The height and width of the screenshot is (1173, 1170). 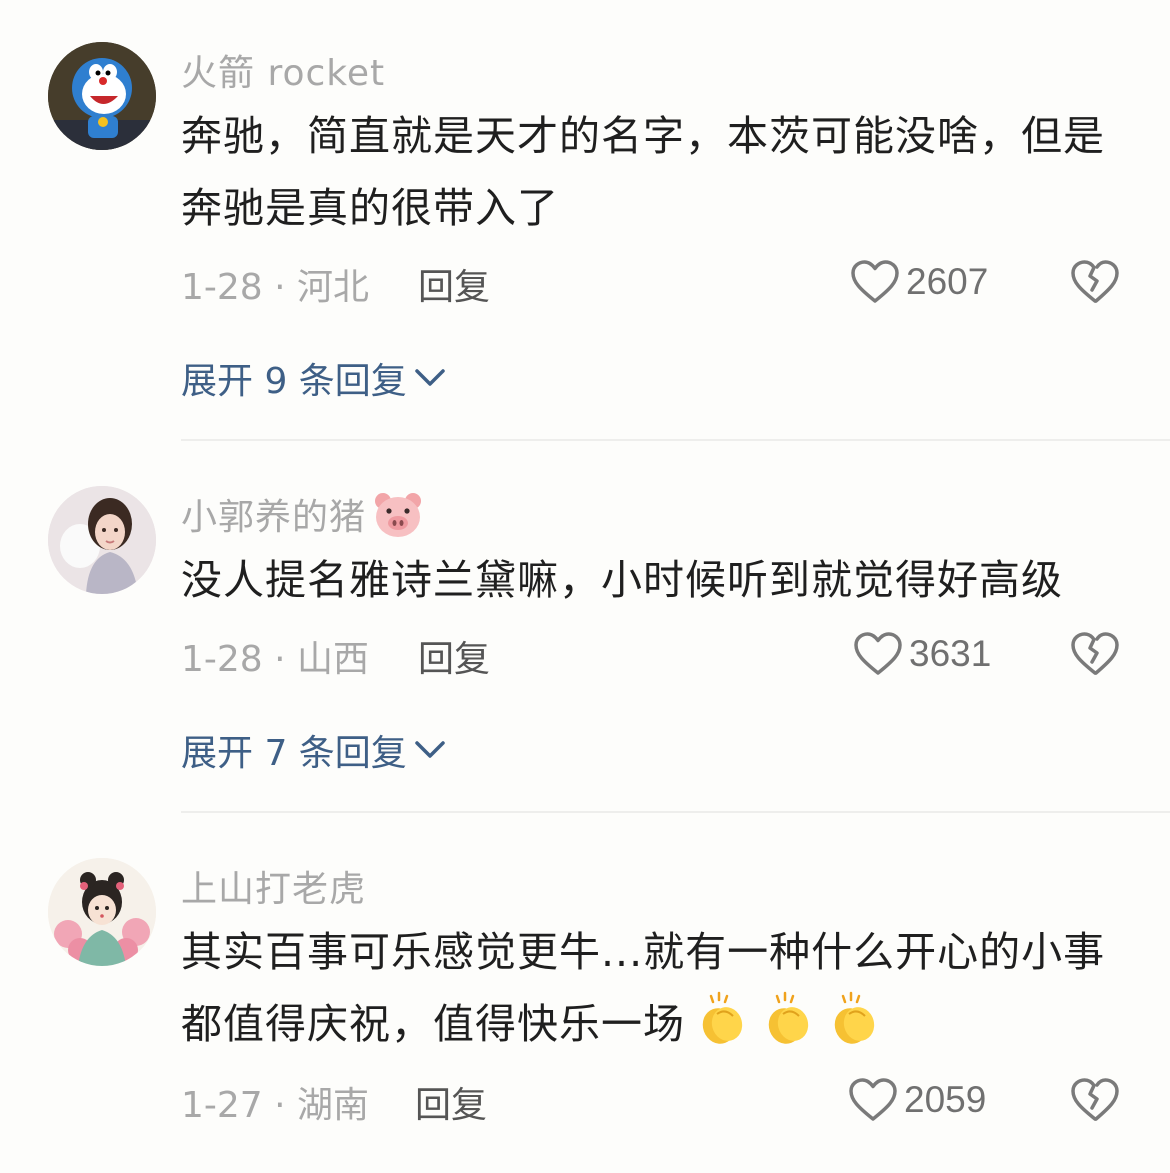 What do you see at coordinates (283, 70) in the screenshot?
I see `username: 火箭 rocket` at bounding box center [283, 70].